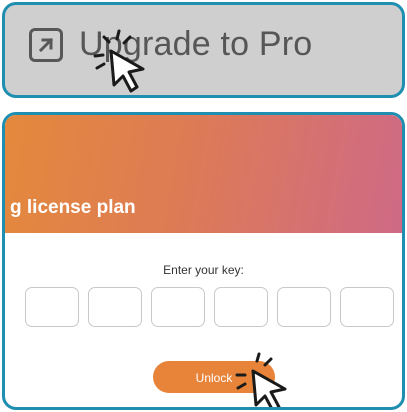 This screenshot has height=412, width=407. Describe the element at coordinates (73, 207) in the screenshot. I see `license-plan-title: g license plan` at that location.